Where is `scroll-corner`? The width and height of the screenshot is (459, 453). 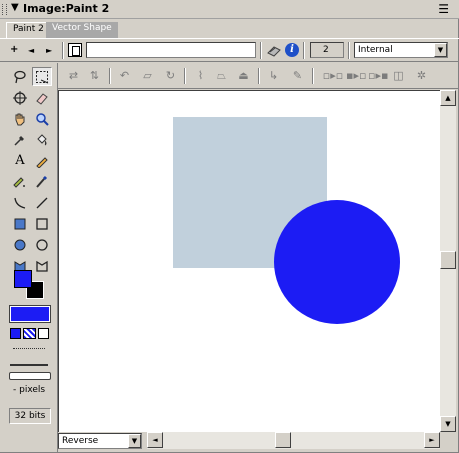 scroll-corner is located at coordinates (448, 440).